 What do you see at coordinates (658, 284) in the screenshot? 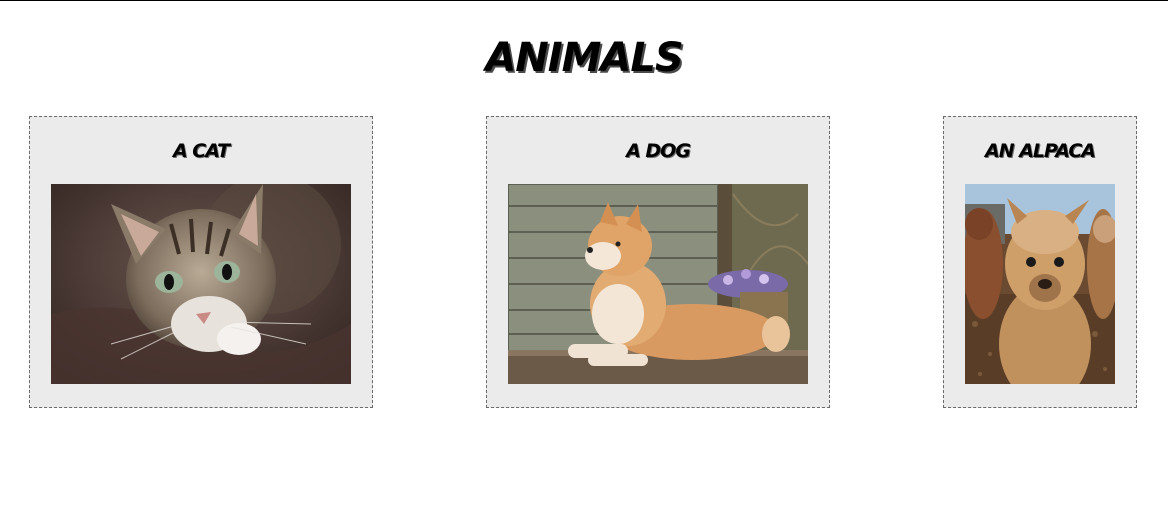
I see `dog-photo` at bounding box center [658, 284].